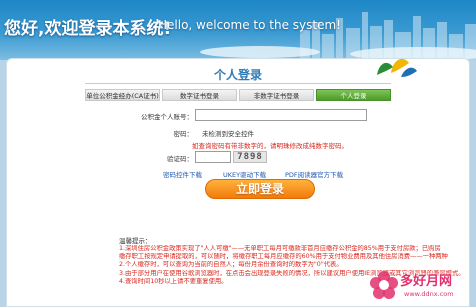  I want to click on welcome-title-en: Hello, welcome to the system!, so click(249, 25).